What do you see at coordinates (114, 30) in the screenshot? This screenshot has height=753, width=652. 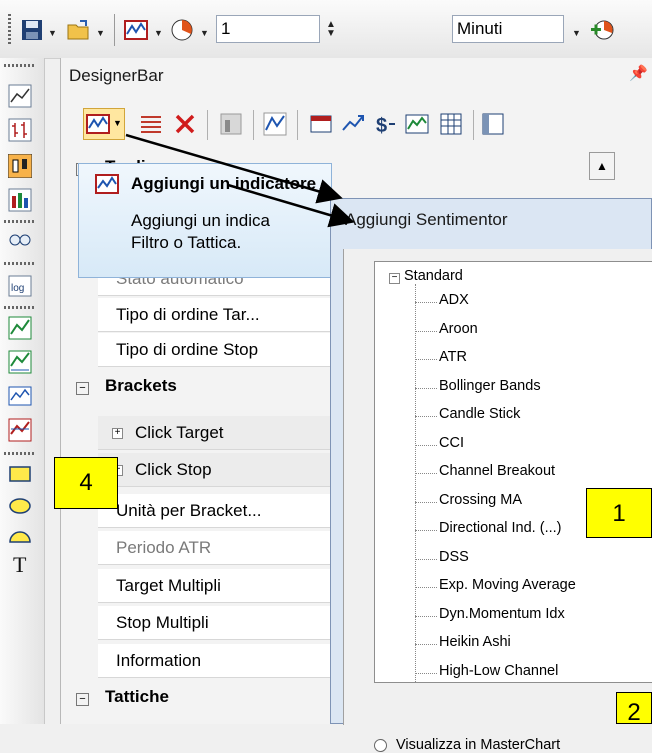 I see `toolbar-separator` at bounding box center [114, 30].